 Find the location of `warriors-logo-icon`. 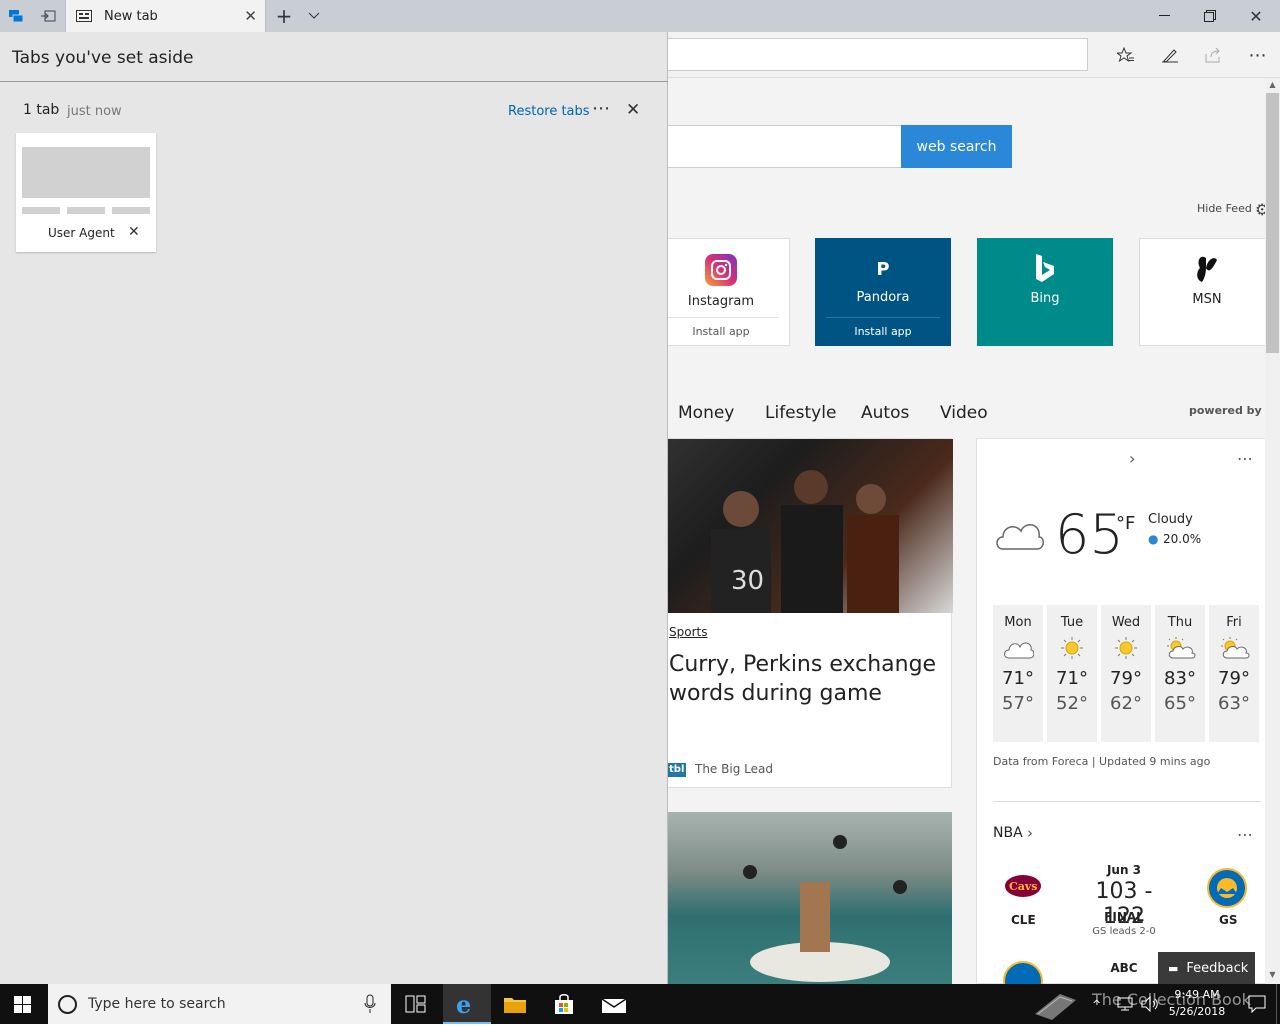

warriors-logo-icon is located at coordinates (1227, 890).